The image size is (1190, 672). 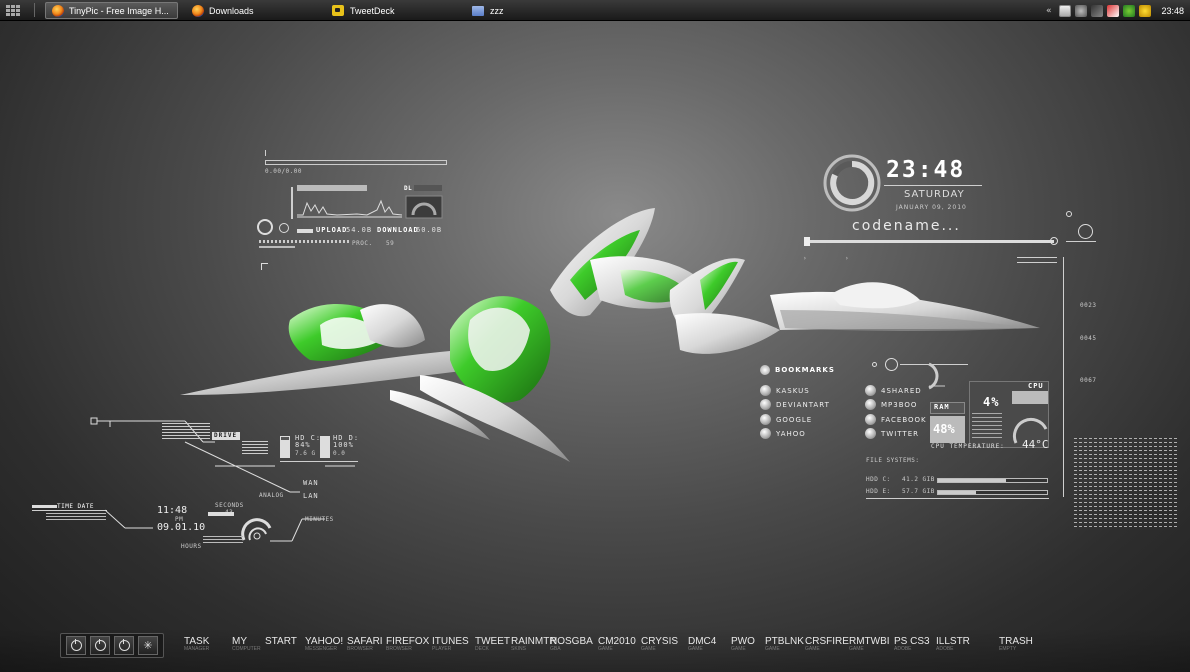 I want to click on dock-item-sublabel: SKINS, so click(x=519, y=649).